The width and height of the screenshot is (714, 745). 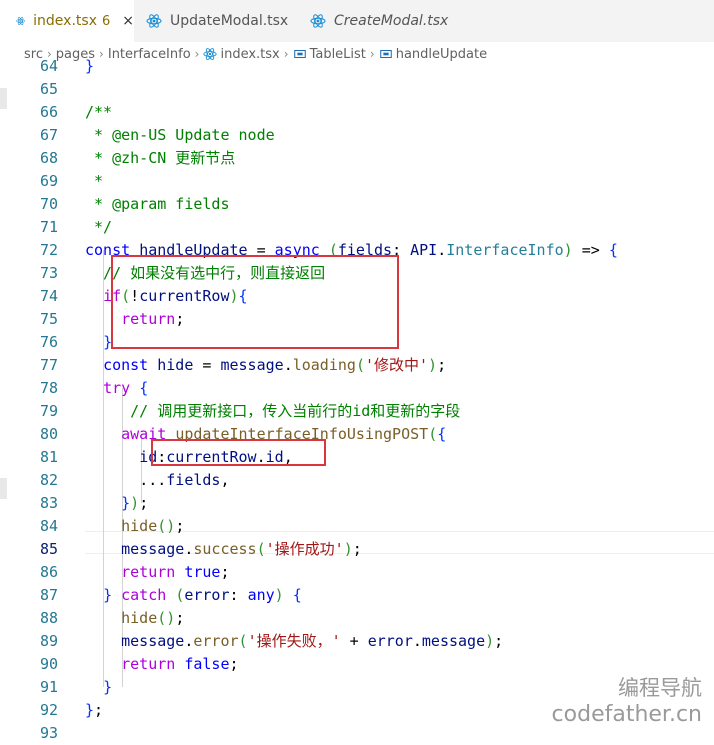 I want to click on line-number: 85, so click(x=48, y=549).